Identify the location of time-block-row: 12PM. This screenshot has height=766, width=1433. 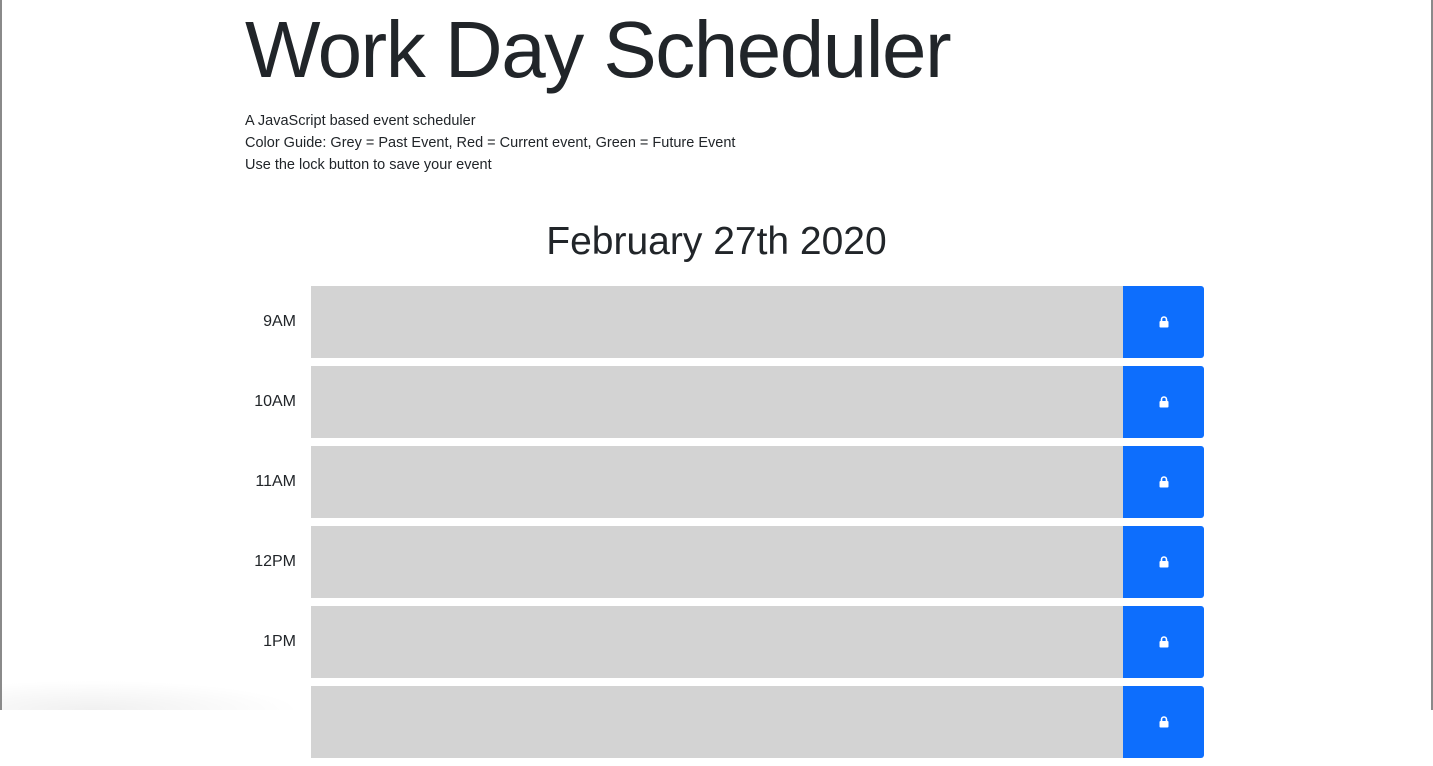
(724, 562).